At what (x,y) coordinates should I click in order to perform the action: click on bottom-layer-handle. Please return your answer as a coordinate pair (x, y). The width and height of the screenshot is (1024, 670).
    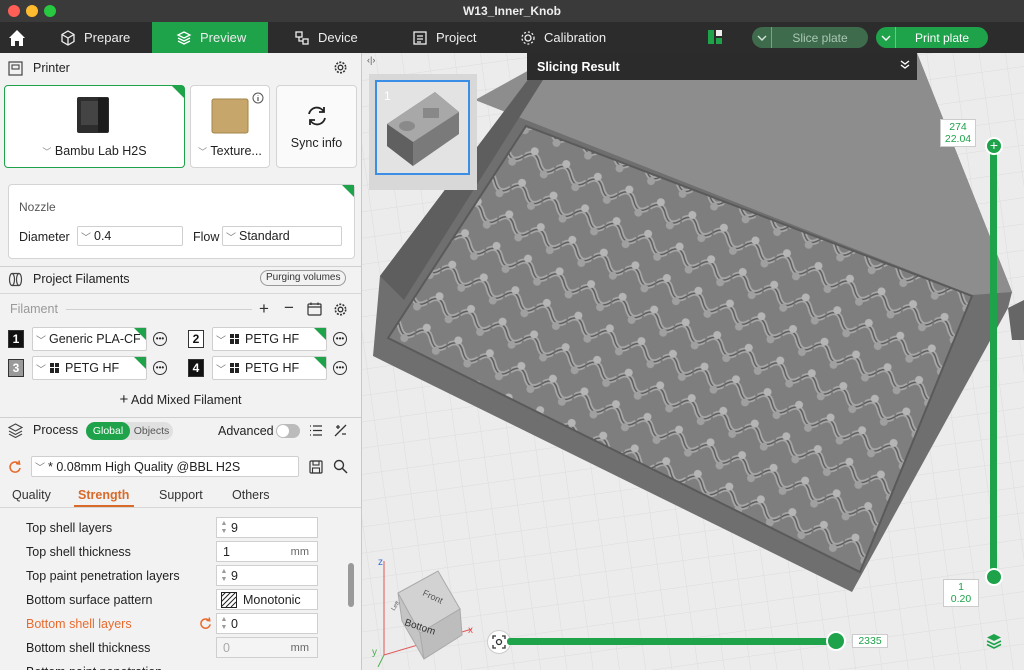
    Looking at the image, I should click on (994, 577).